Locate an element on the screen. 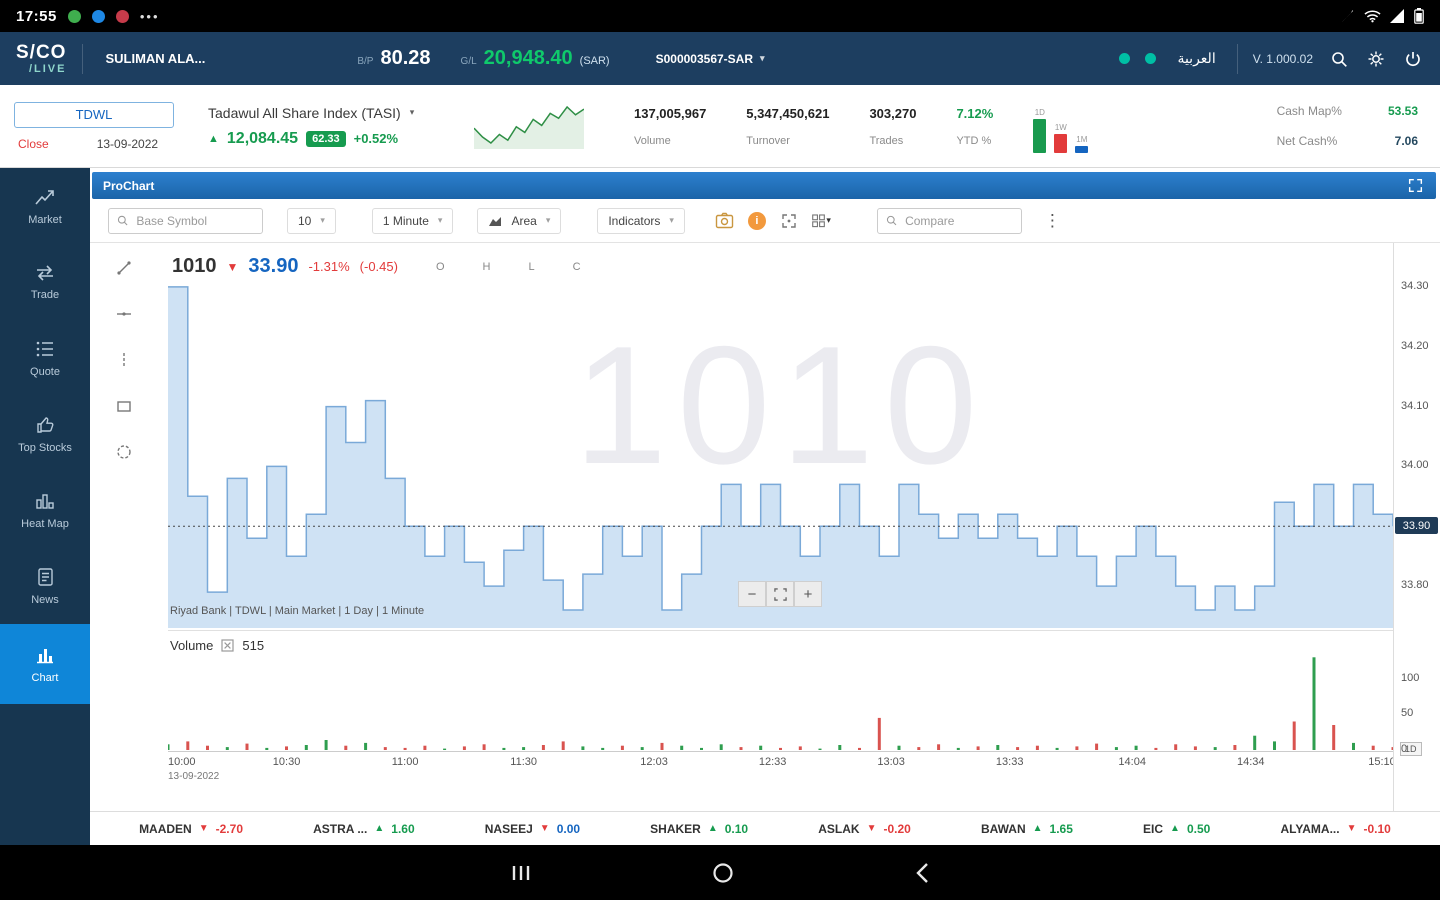 The image size is (1440, 900). news-document-icon is located at coordinates (45, 576).